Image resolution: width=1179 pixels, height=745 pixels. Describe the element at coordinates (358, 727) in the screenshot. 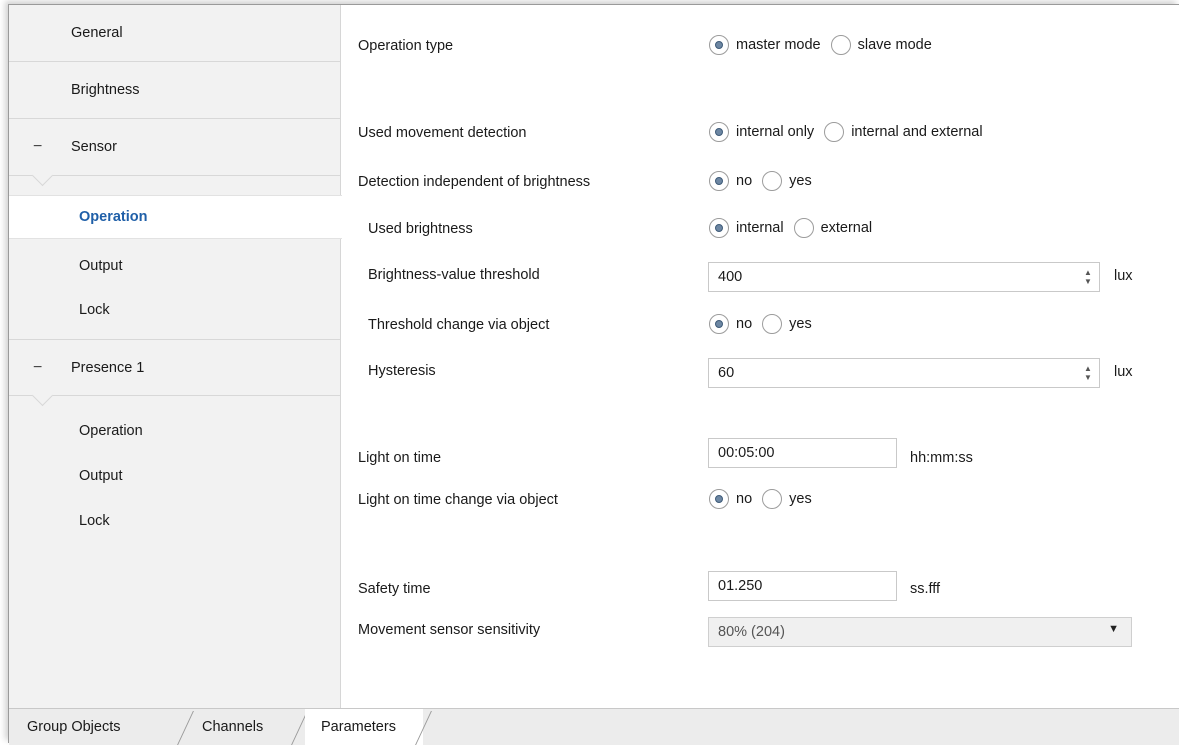

I see `tab-label: Parameters` at that location.